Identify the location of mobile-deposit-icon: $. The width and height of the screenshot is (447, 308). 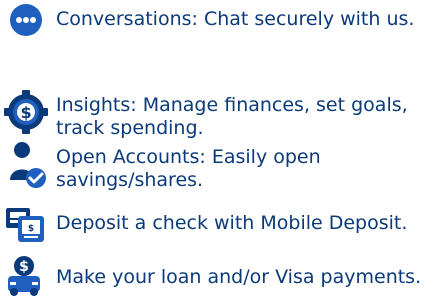
(28, 226).